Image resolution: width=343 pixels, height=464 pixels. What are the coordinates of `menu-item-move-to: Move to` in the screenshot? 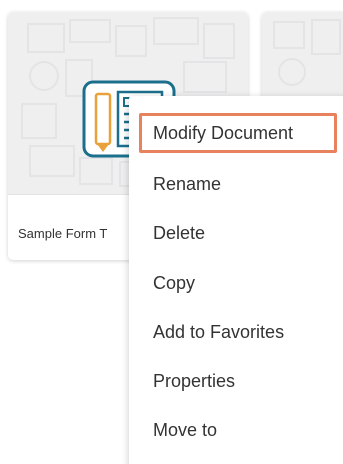 It's located at (238, 430).